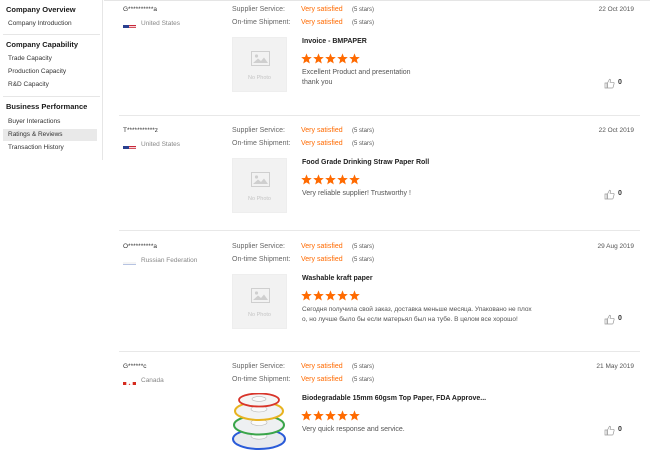  What do you see at coordinates (615, 246) in the screenshot?
I see `review-date: 29 Aug 2019` at bounding box center [615, 246].